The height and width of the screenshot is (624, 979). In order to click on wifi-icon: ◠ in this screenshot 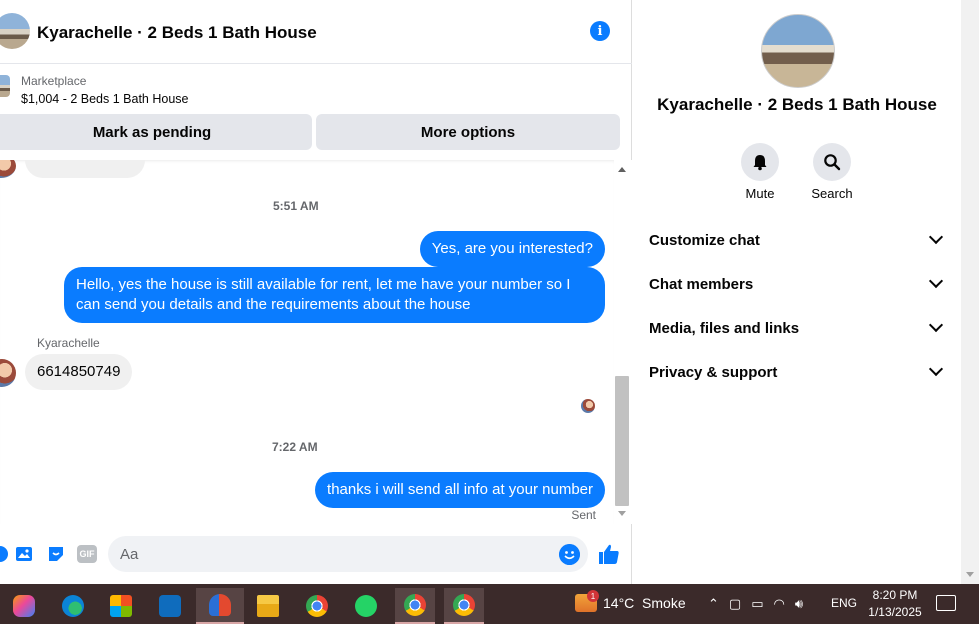, I will do `click(779, 604)`.